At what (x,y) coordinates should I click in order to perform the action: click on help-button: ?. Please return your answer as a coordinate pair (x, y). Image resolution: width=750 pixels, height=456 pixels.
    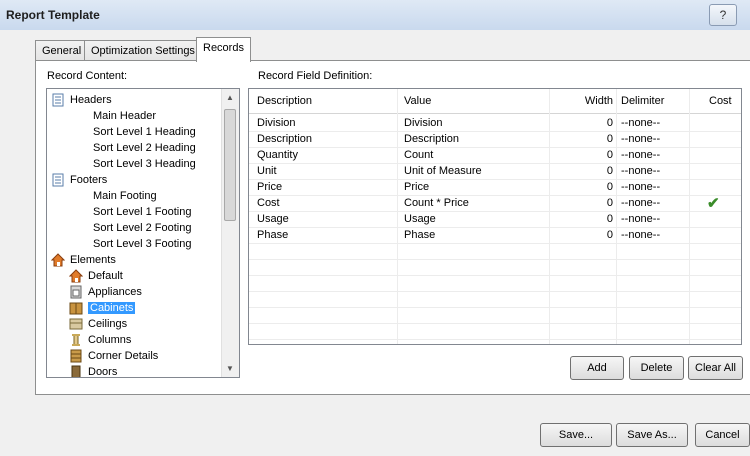
    Looking at the image, I should click on (723, 15).